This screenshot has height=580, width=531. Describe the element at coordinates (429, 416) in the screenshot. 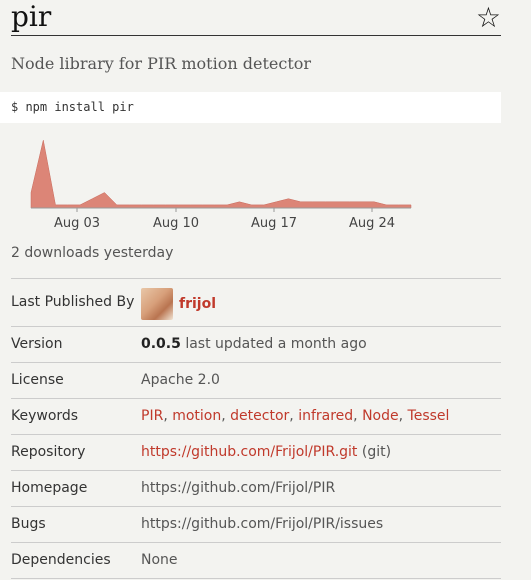

I see `keyword-link: Tessel` at that location.